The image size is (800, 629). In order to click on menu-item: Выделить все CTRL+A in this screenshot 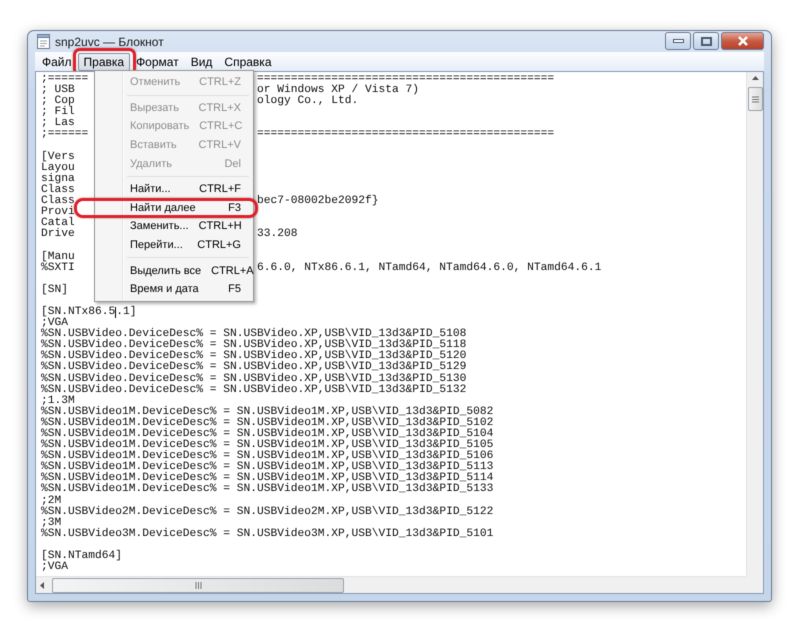, I will do `click(174, 270)`.